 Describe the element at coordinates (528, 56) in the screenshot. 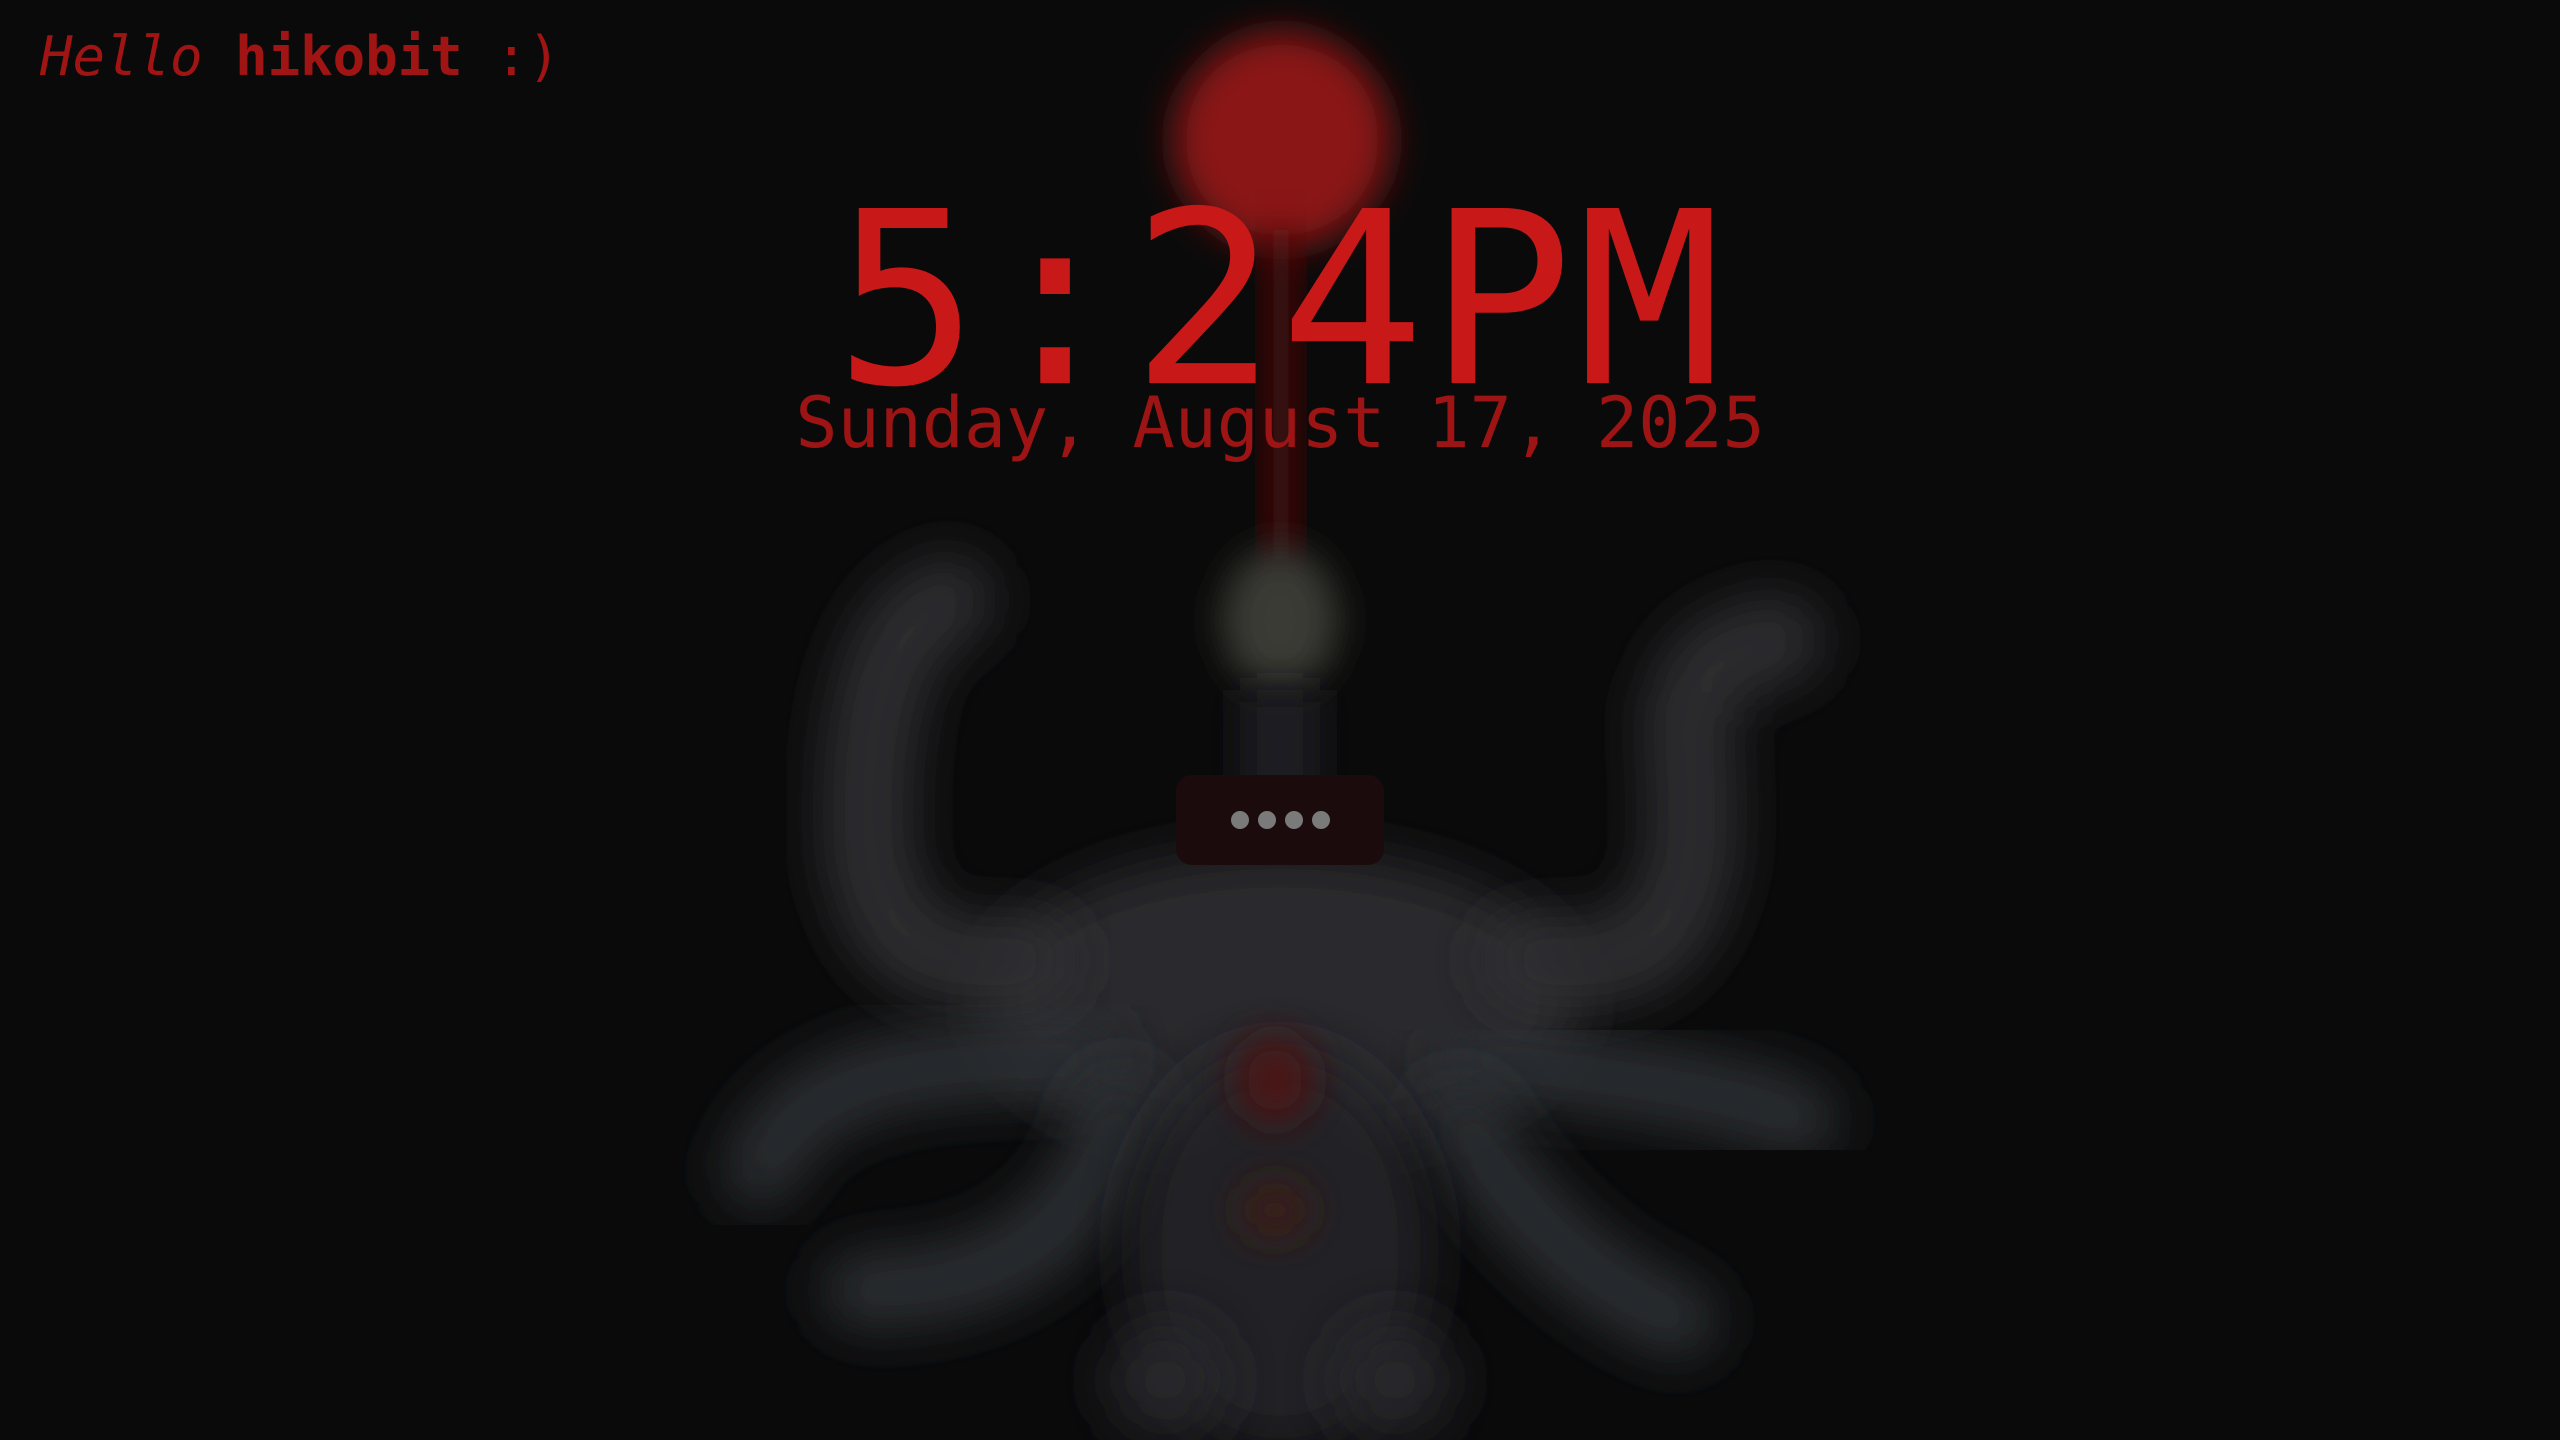

I see `greeting-emoticon: :)` at that location.